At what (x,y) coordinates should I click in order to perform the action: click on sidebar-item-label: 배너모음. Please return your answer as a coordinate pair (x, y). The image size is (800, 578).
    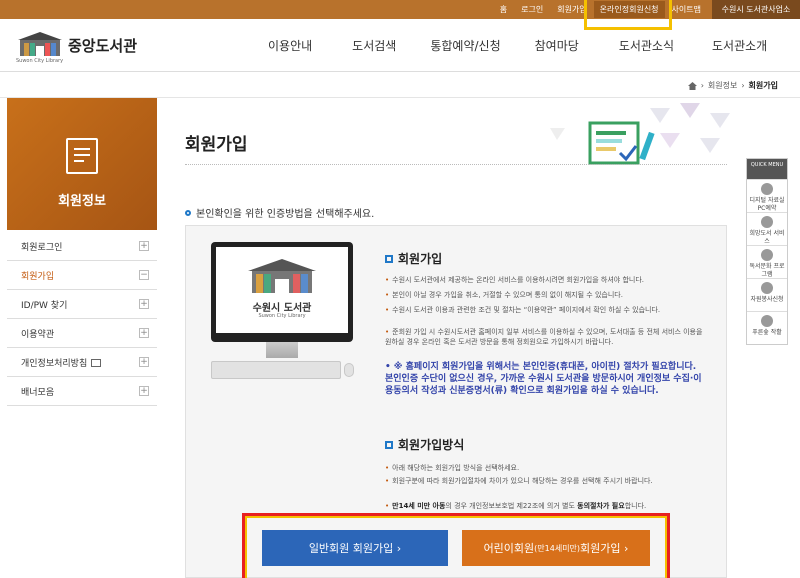
    Looking at the image, I should click on (38, 392).